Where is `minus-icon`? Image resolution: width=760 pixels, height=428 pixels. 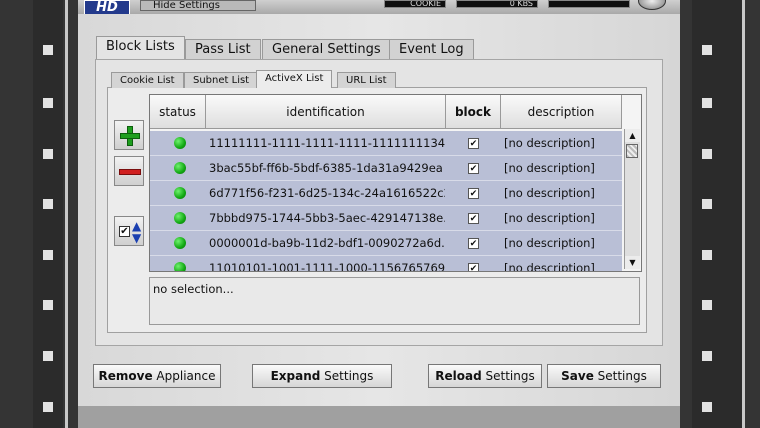
minus-icon is located at coordinates (130, 172).